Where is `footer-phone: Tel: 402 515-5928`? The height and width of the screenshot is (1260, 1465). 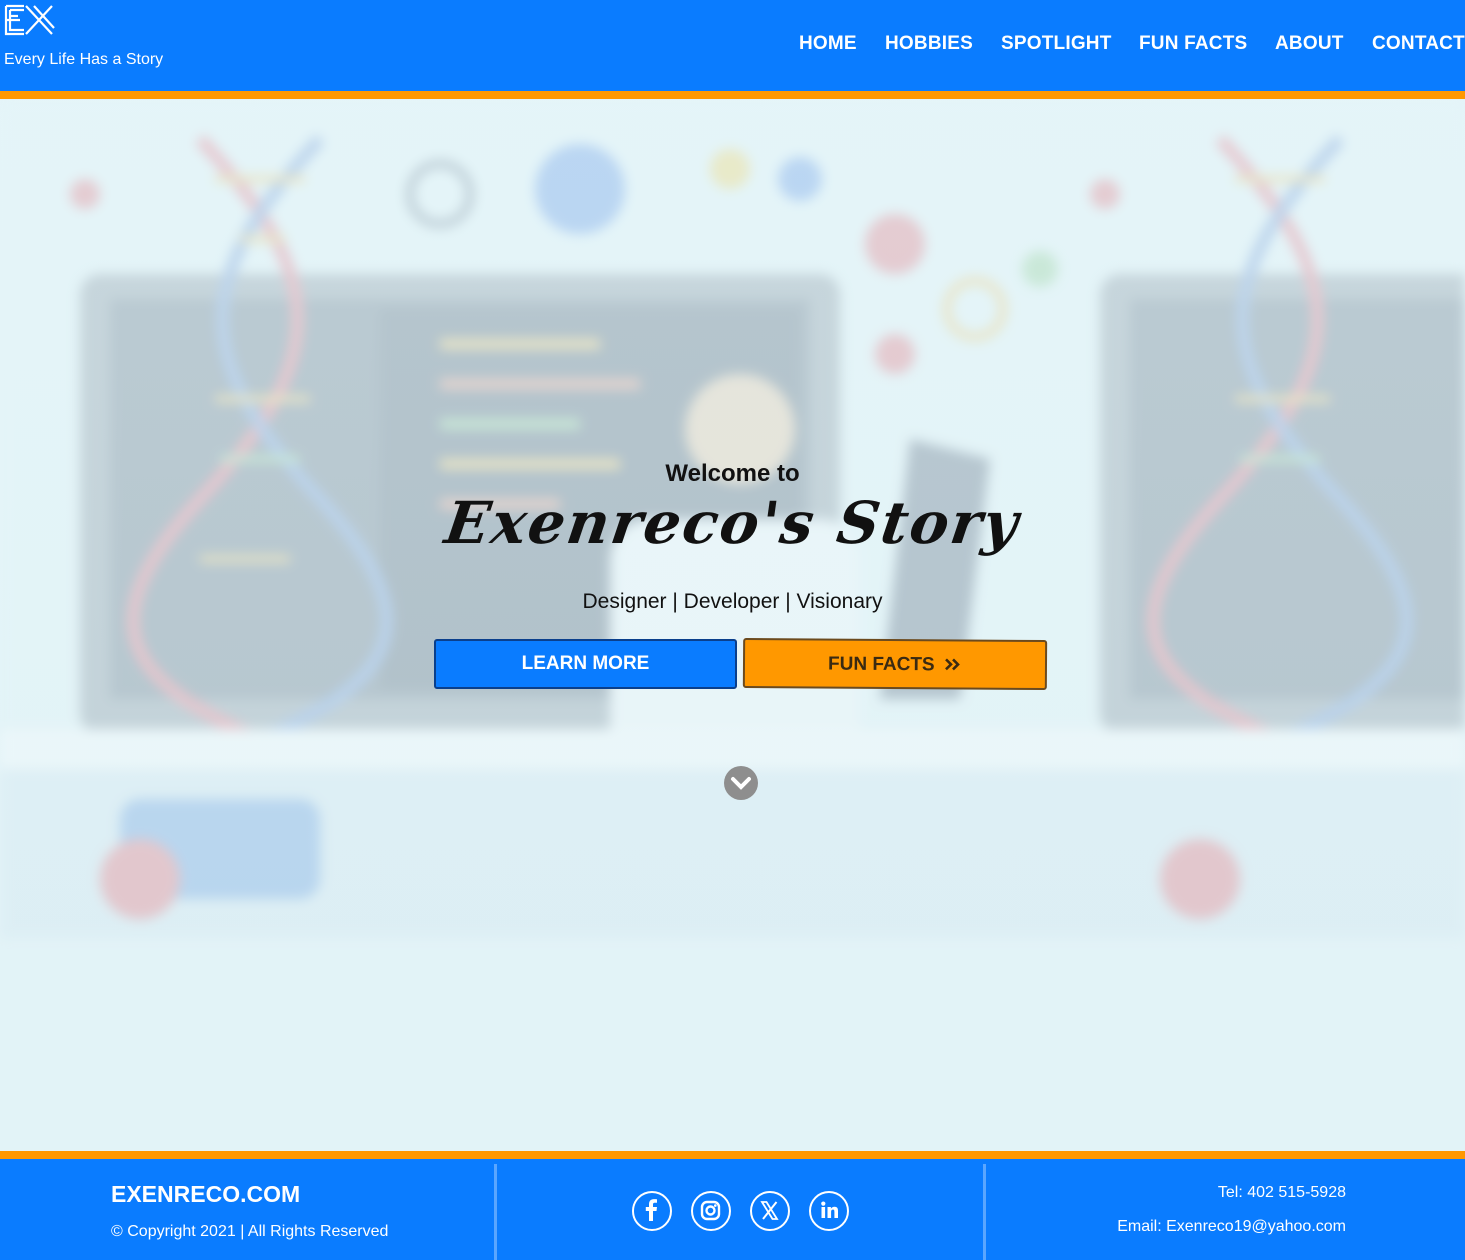 footer-phone: Tel: 402 515-5928 is located at coordinates (1282, 1193).